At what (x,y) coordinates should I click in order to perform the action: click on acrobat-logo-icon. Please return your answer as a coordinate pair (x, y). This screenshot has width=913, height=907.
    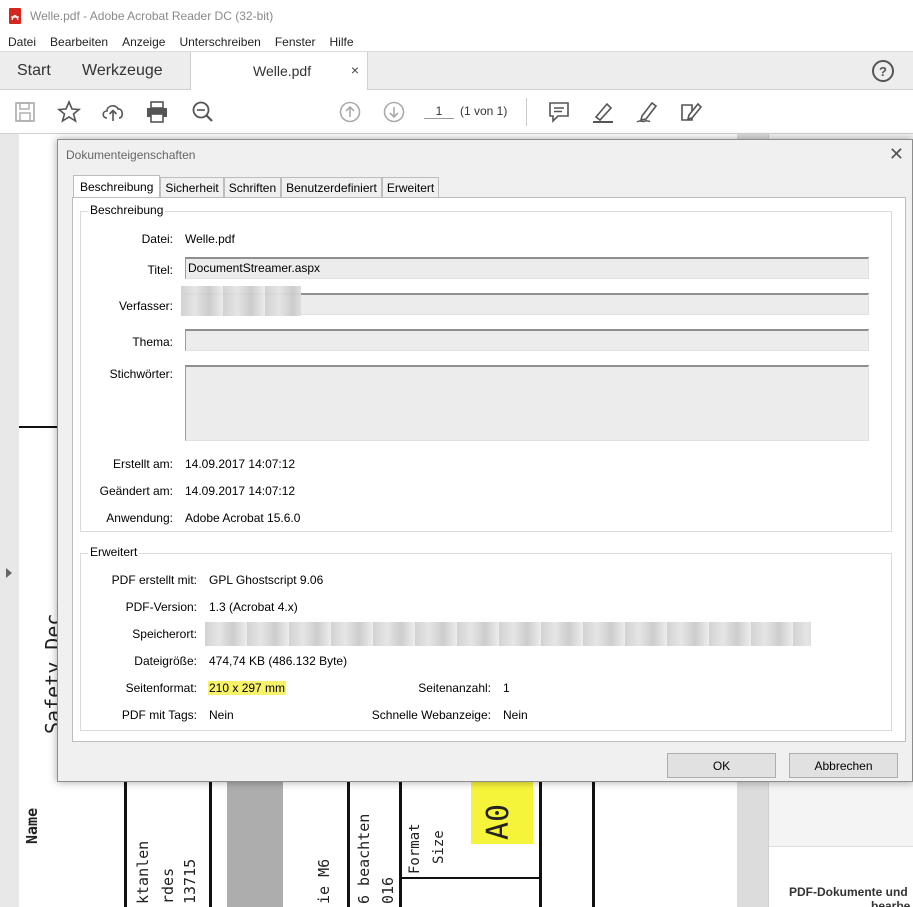
    Looking at the image, I should click on (15, 16).